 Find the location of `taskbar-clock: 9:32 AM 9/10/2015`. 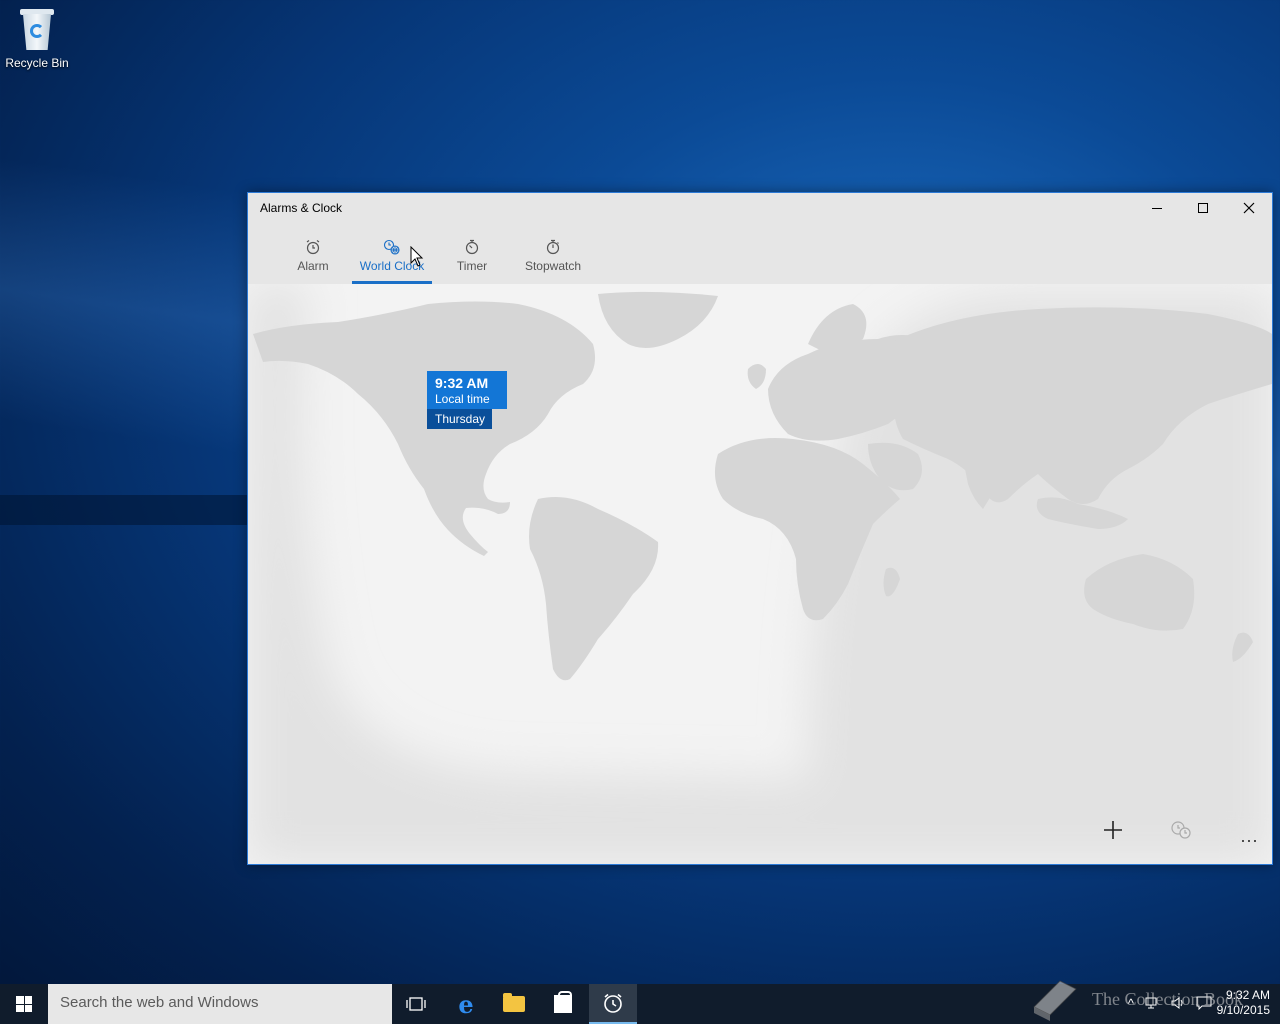

taskbar-clock: 9:32 AM 9/10/2015 is located at coordinates (1240, 1003).